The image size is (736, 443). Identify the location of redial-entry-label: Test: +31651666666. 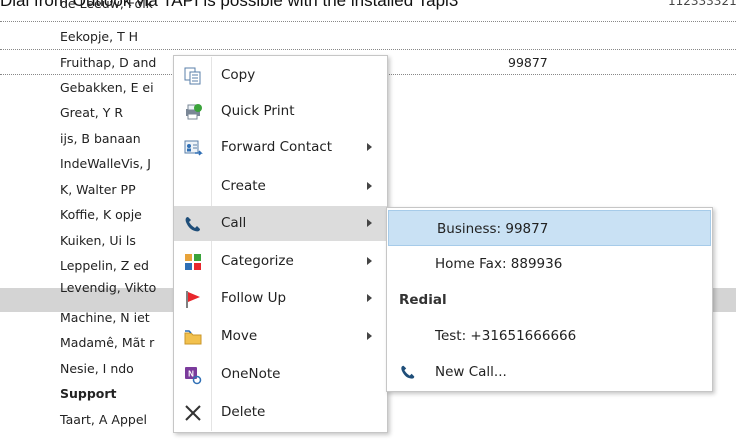
(506, 336).